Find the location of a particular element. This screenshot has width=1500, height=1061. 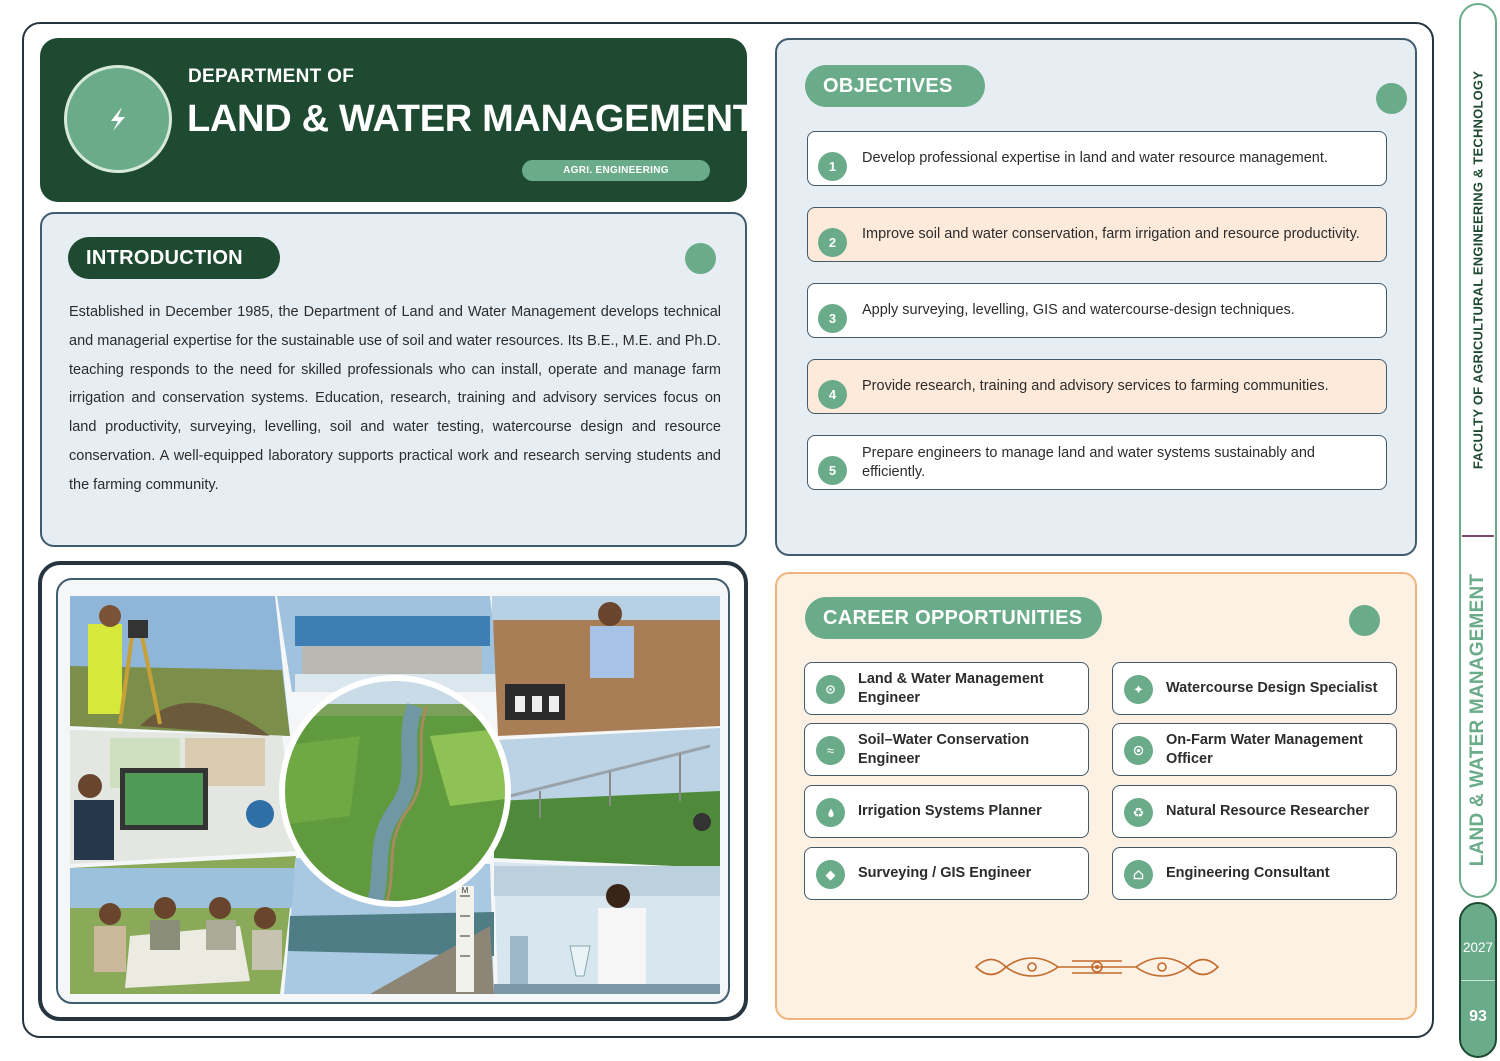

objective-number: 4 is located at coordinates (832, 394).